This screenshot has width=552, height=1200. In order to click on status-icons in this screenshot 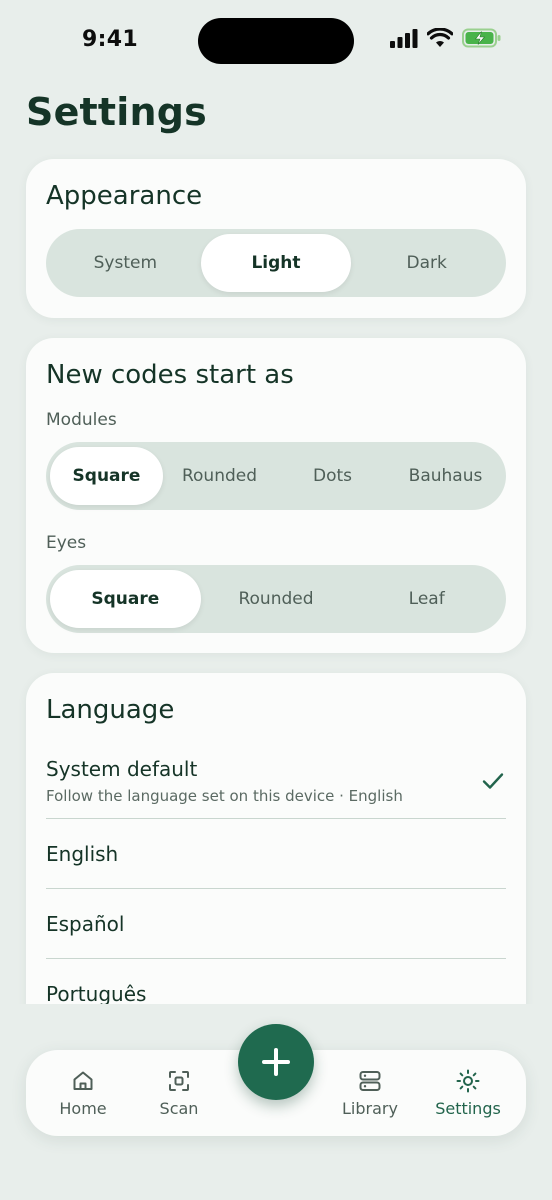, I will do `click(446, 38)`.